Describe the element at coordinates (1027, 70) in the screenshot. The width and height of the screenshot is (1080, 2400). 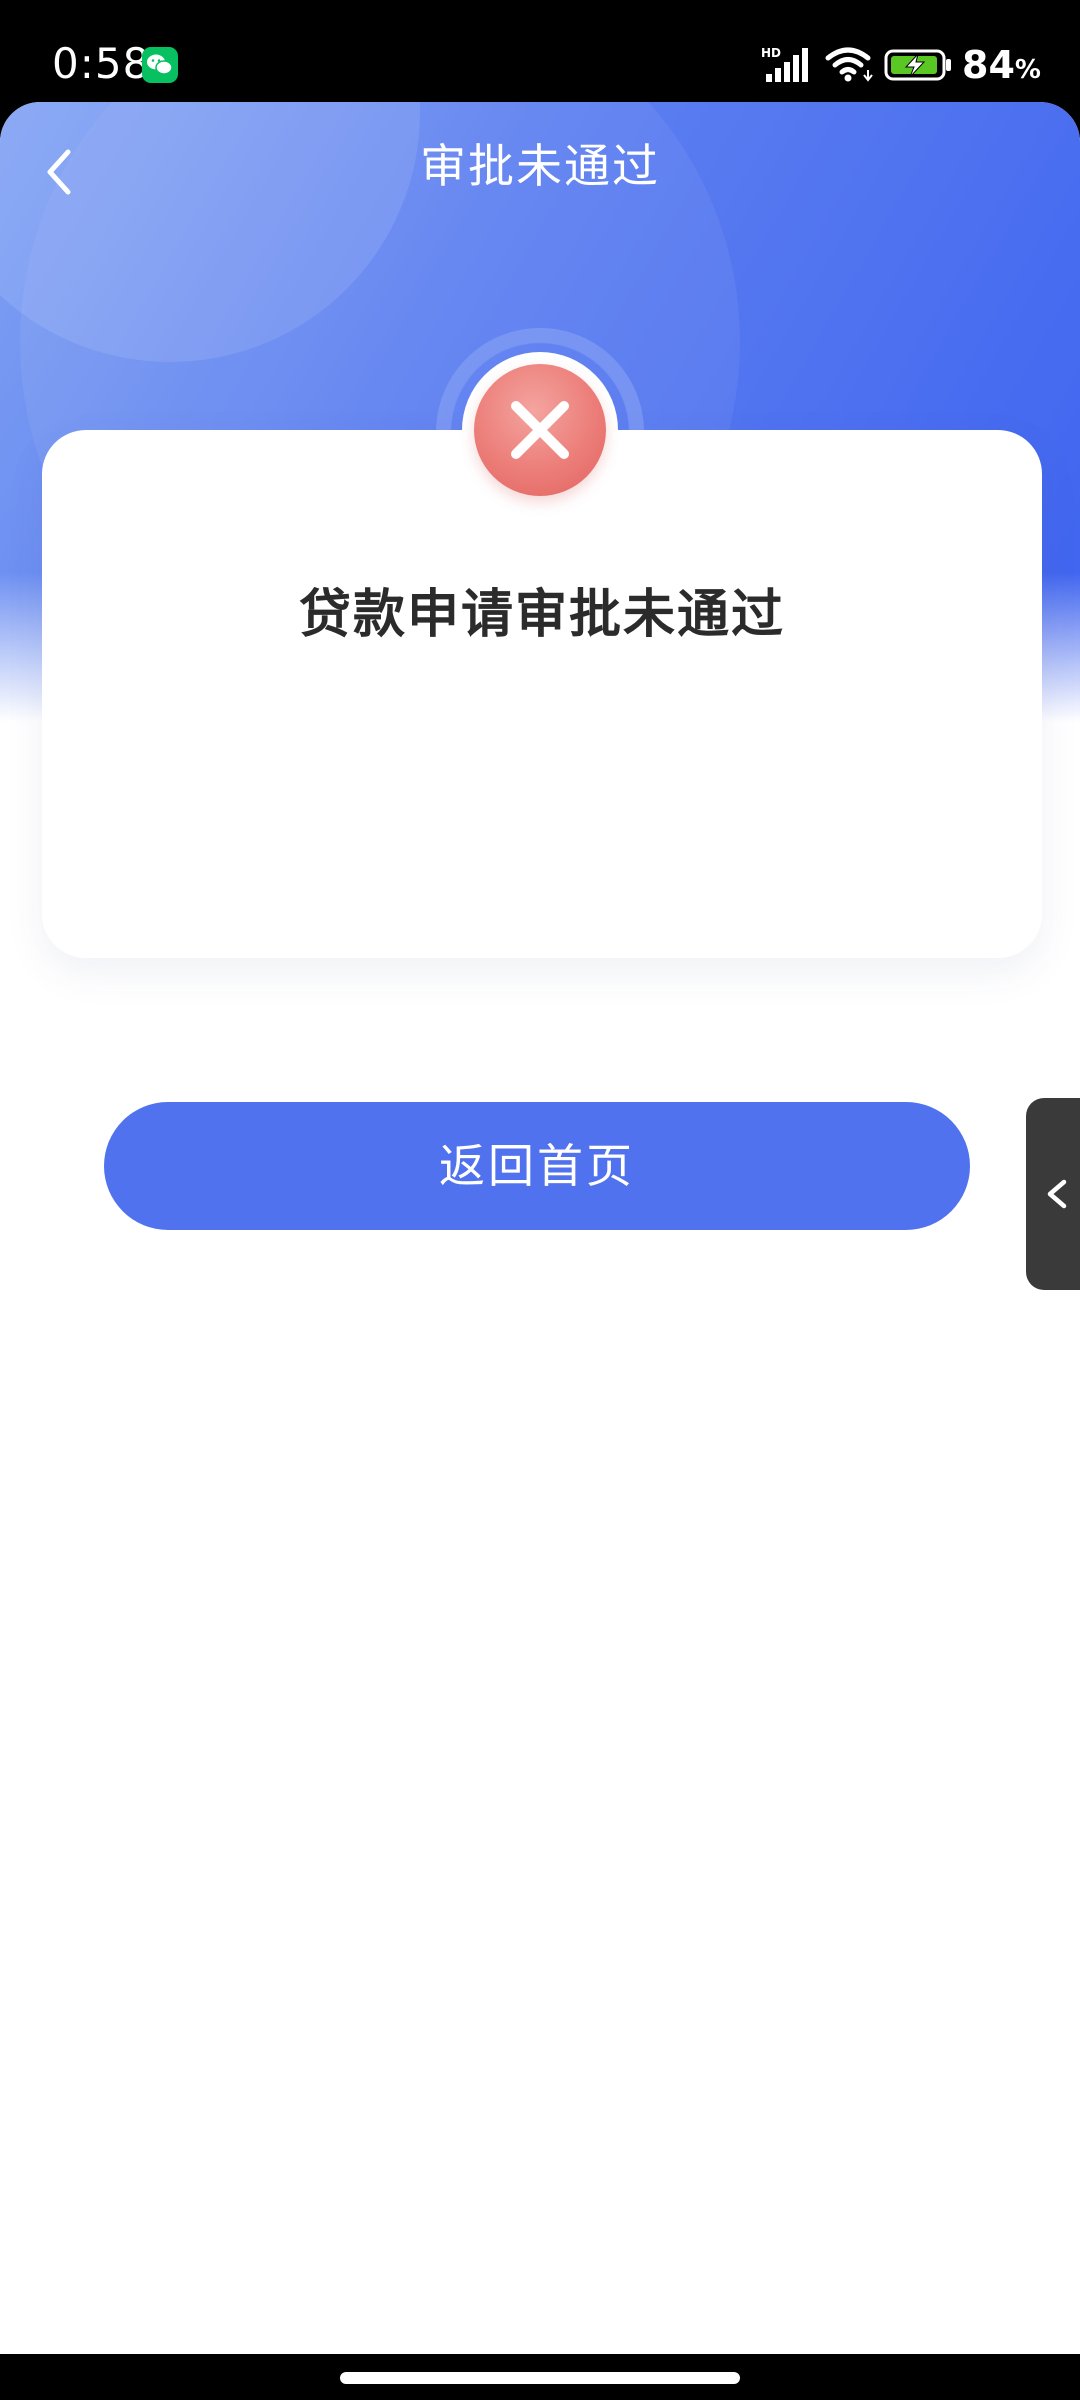
I see `battery-unit: %` at that location.